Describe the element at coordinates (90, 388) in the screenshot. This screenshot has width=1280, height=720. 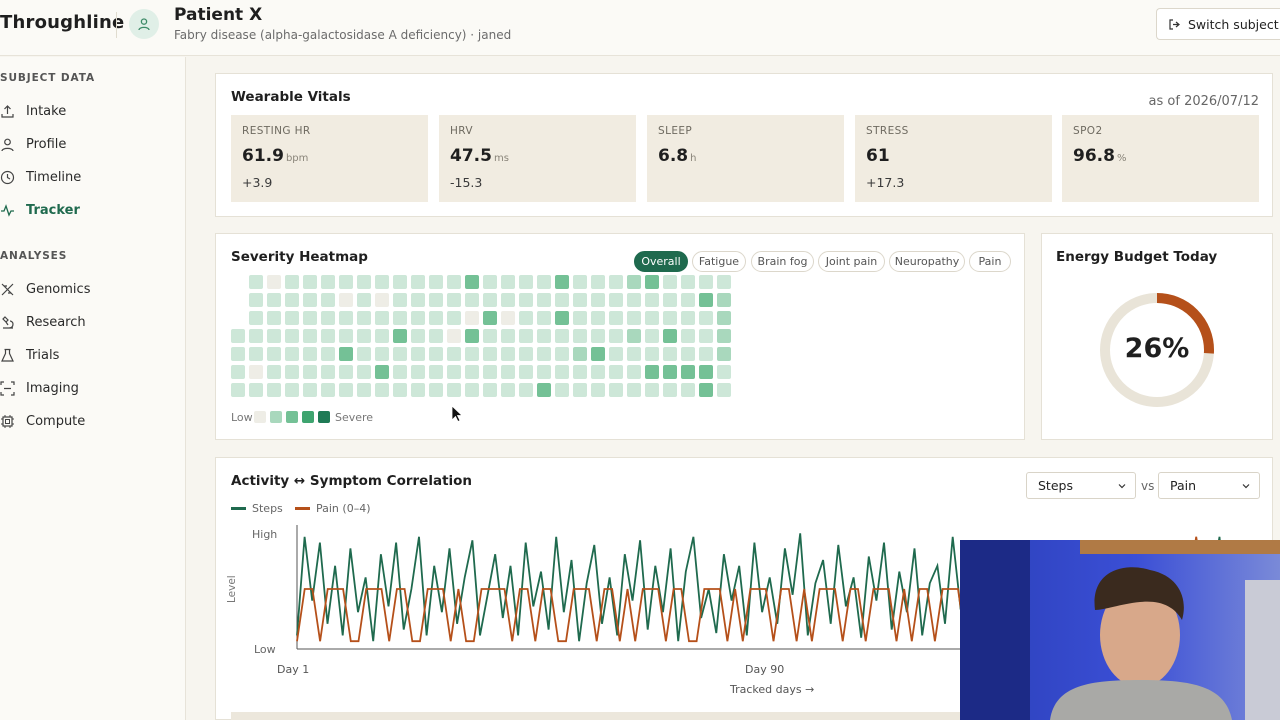
I see `sidebar-item-imaging: Imaging` at that location.